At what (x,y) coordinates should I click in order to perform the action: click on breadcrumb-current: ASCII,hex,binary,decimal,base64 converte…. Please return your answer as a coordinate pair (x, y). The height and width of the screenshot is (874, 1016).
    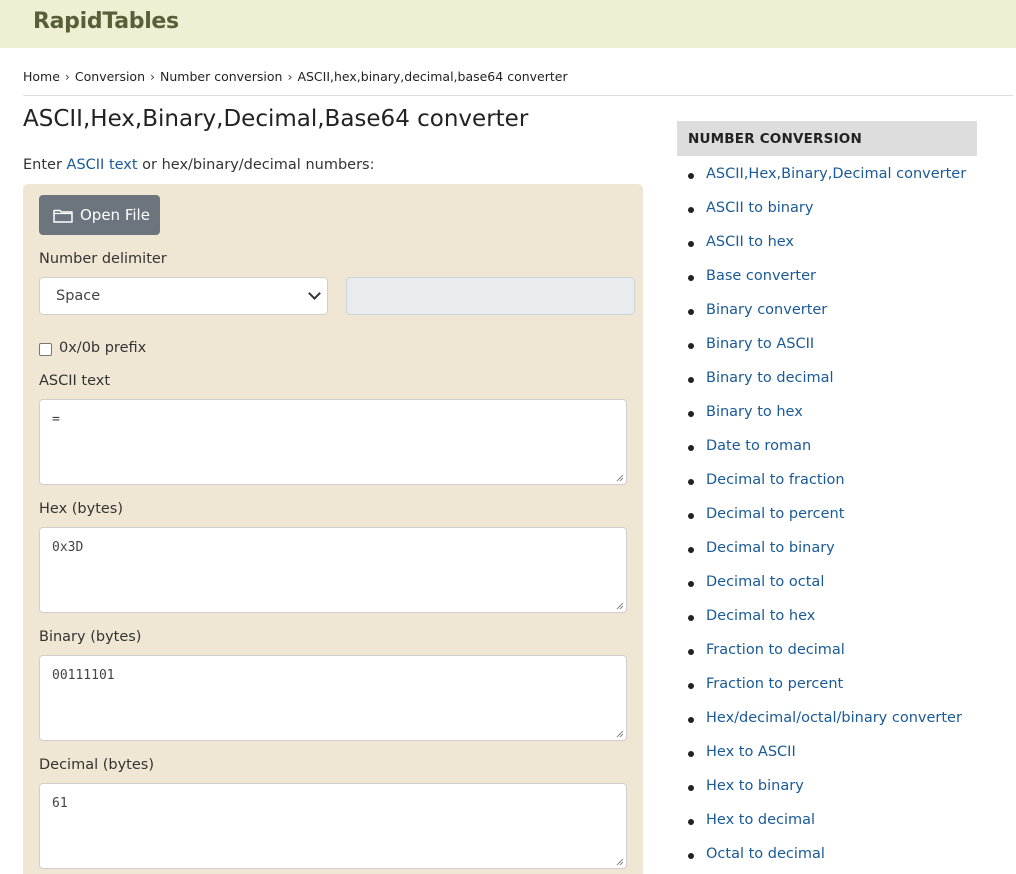
    Looking at the image, I should click on (432, 76).